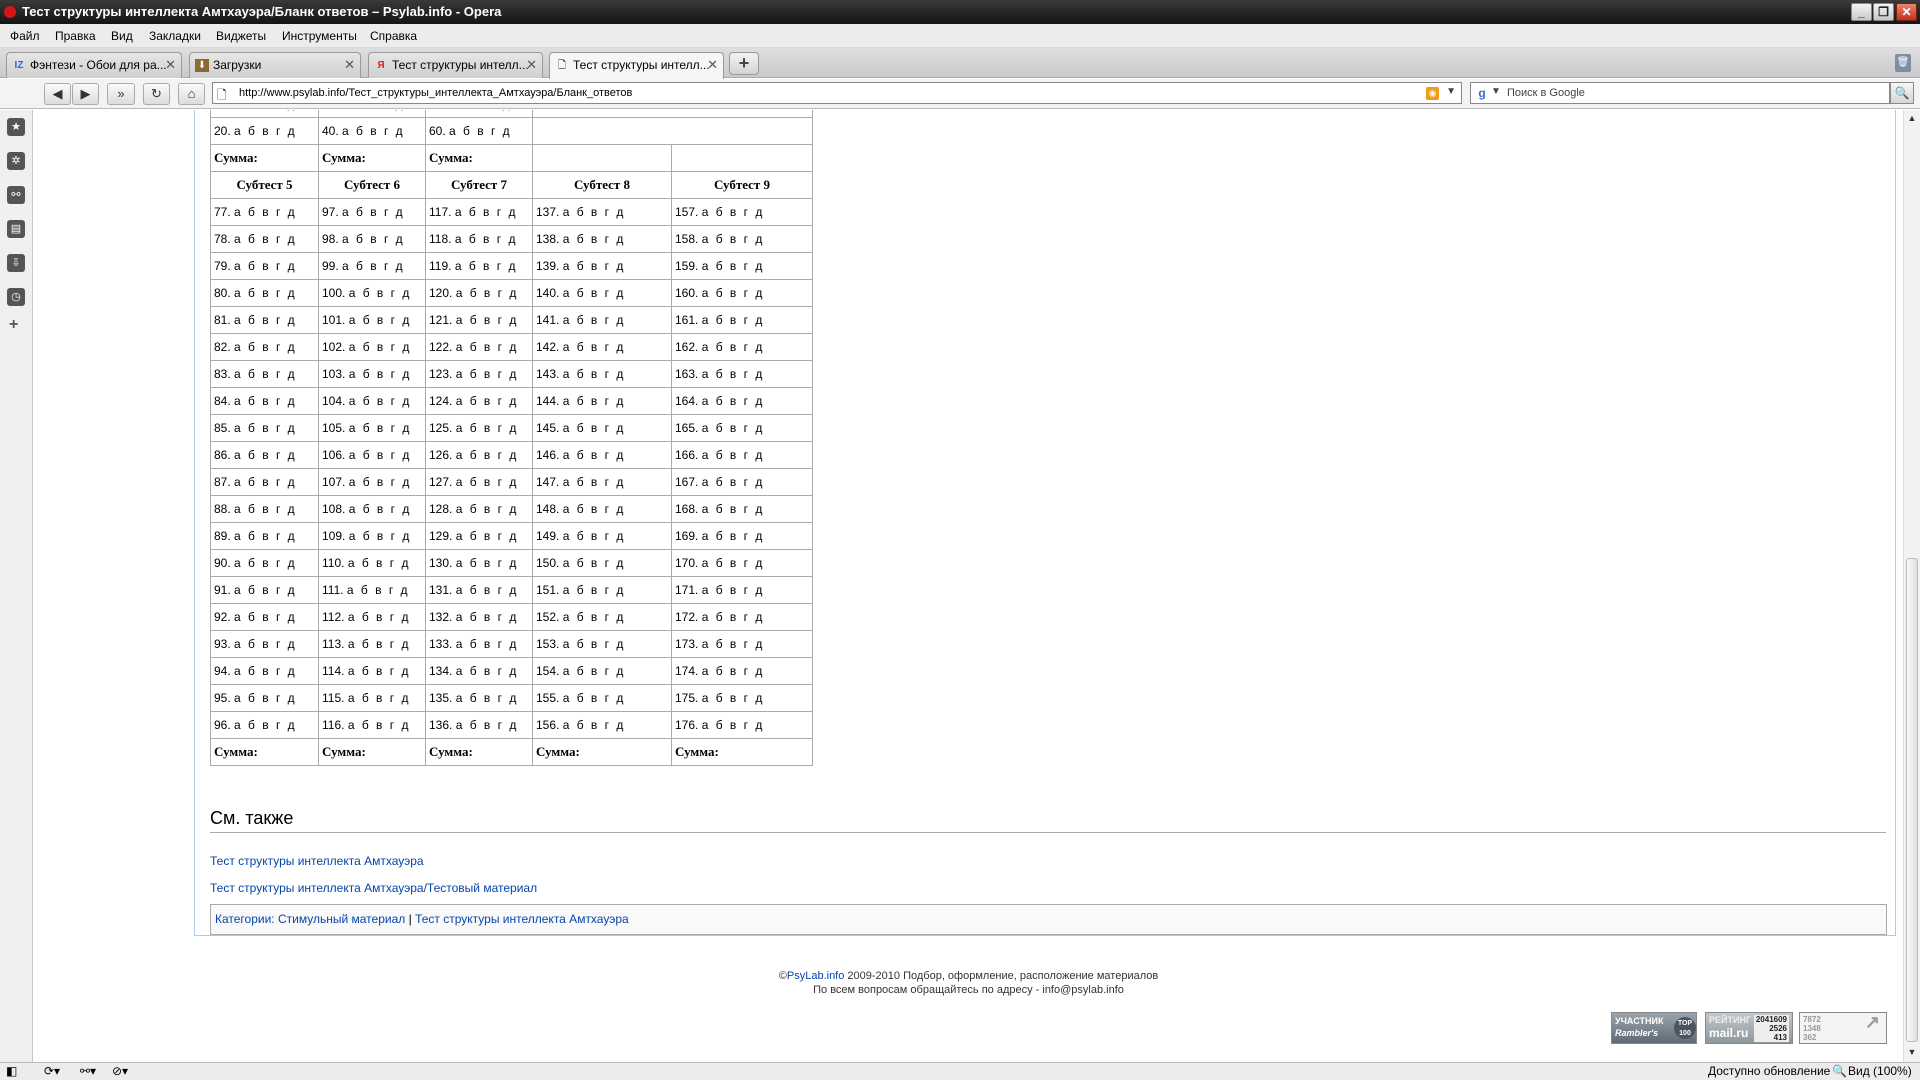  What do you see at coordinates (1906, 12) in the screenshot?
I see `close-window-button: ✕` at bounding box center [1906, 12].